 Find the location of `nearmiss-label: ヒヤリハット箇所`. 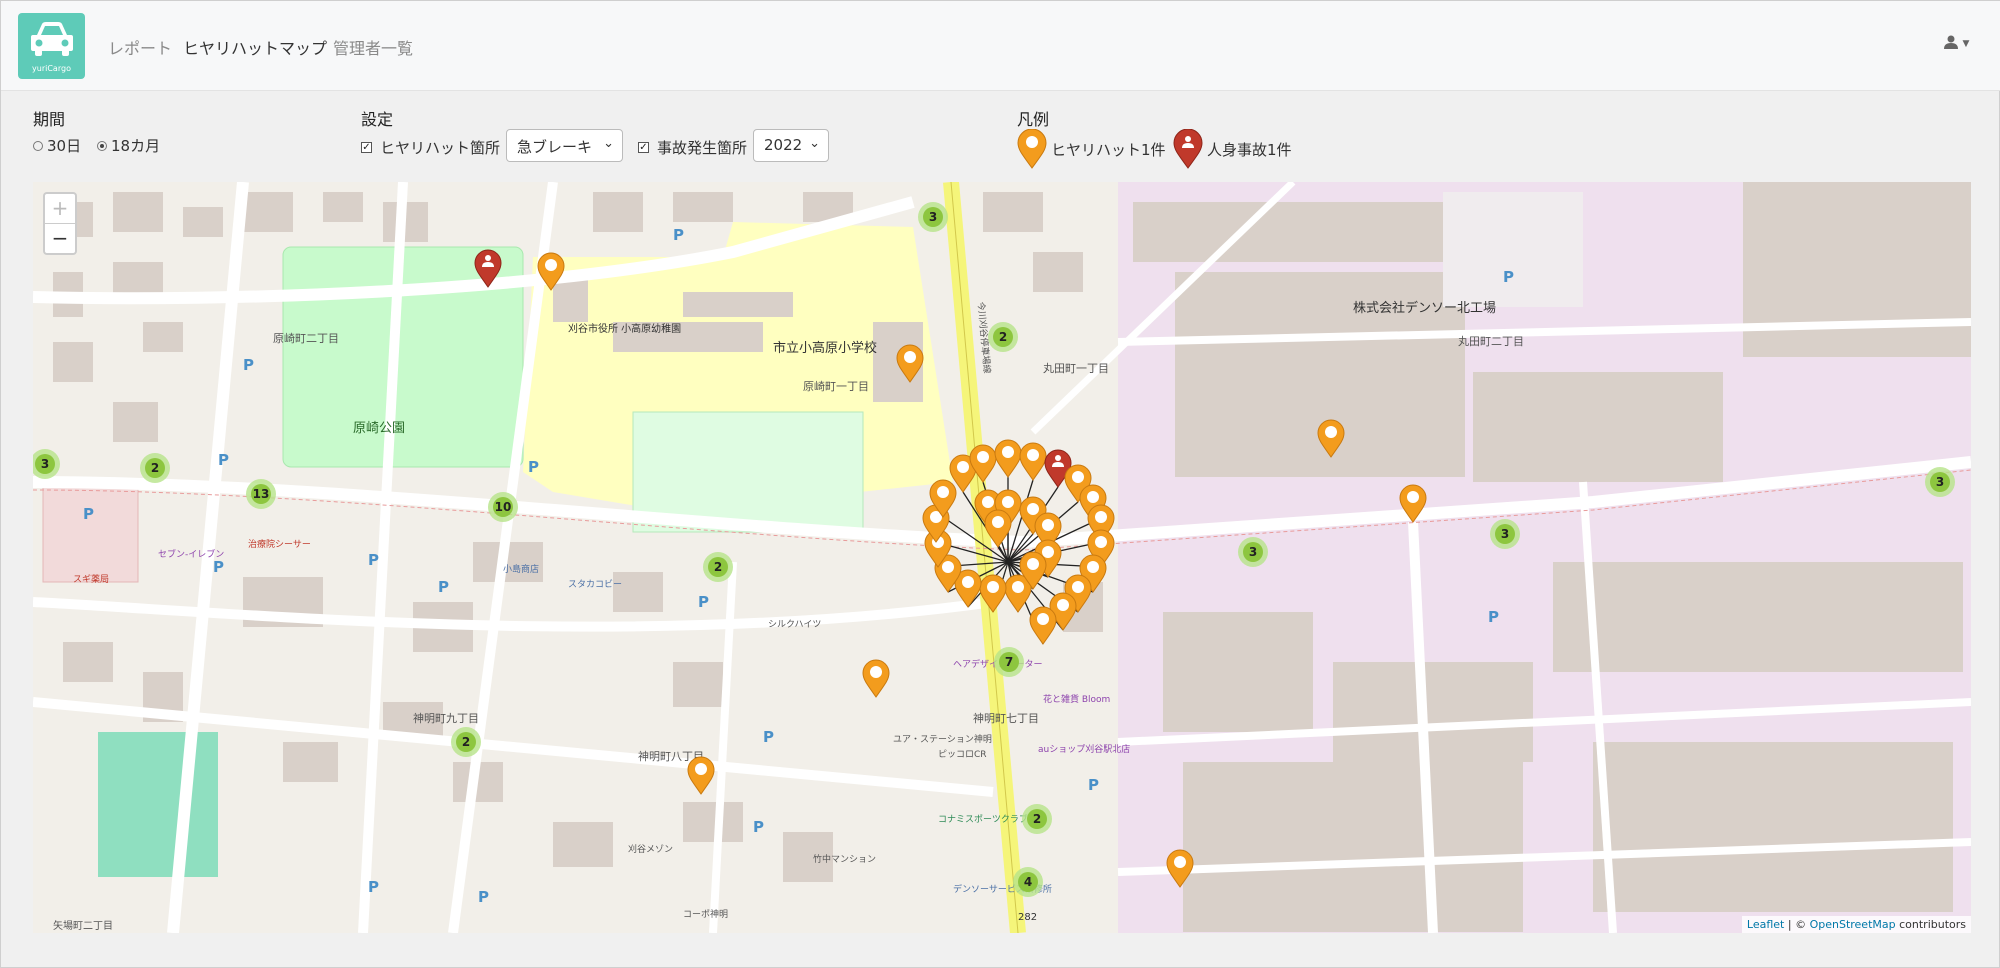

nearmiss-label: ヒヤリハット箇所 is located at coordinates (440, 148).